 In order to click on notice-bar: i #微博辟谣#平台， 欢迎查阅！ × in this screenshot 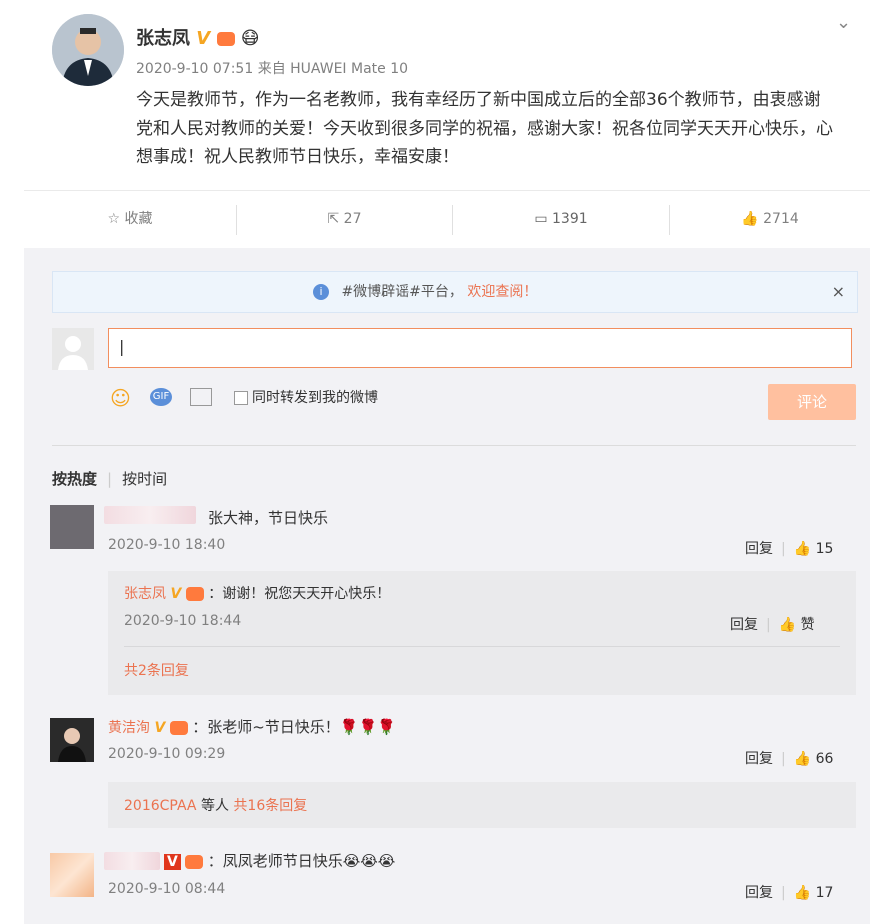, I will do `click(455, 292)`.